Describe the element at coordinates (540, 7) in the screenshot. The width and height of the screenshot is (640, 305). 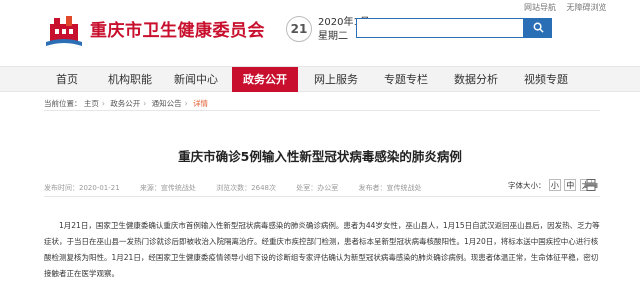
I see `site-map-link: 网站导航` at that location.